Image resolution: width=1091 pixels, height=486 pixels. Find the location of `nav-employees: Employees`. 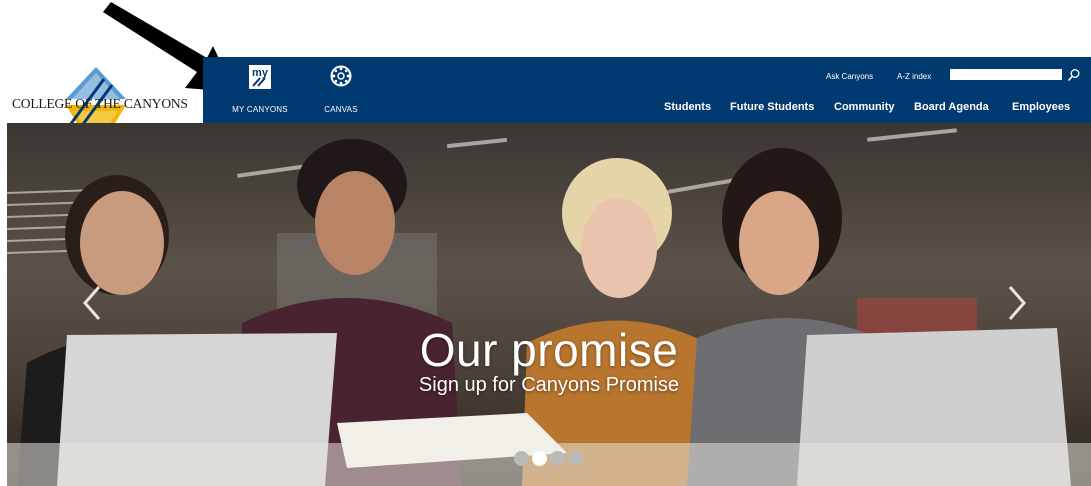

nav-employees: Employees is located at coordinates (1041, 107).